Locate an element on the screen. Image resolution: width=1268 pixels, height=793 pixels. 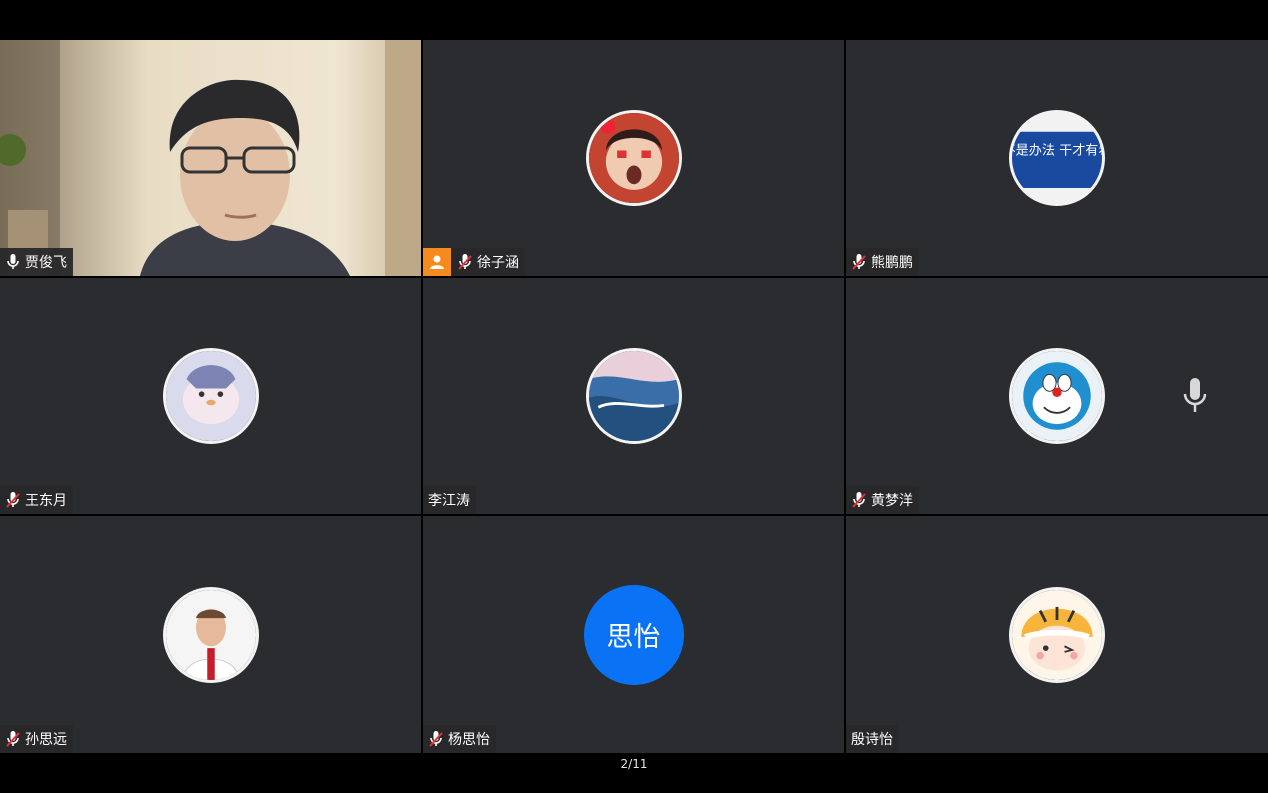
participant-name: 黄梦洋 is located at coordinates (892, 501).